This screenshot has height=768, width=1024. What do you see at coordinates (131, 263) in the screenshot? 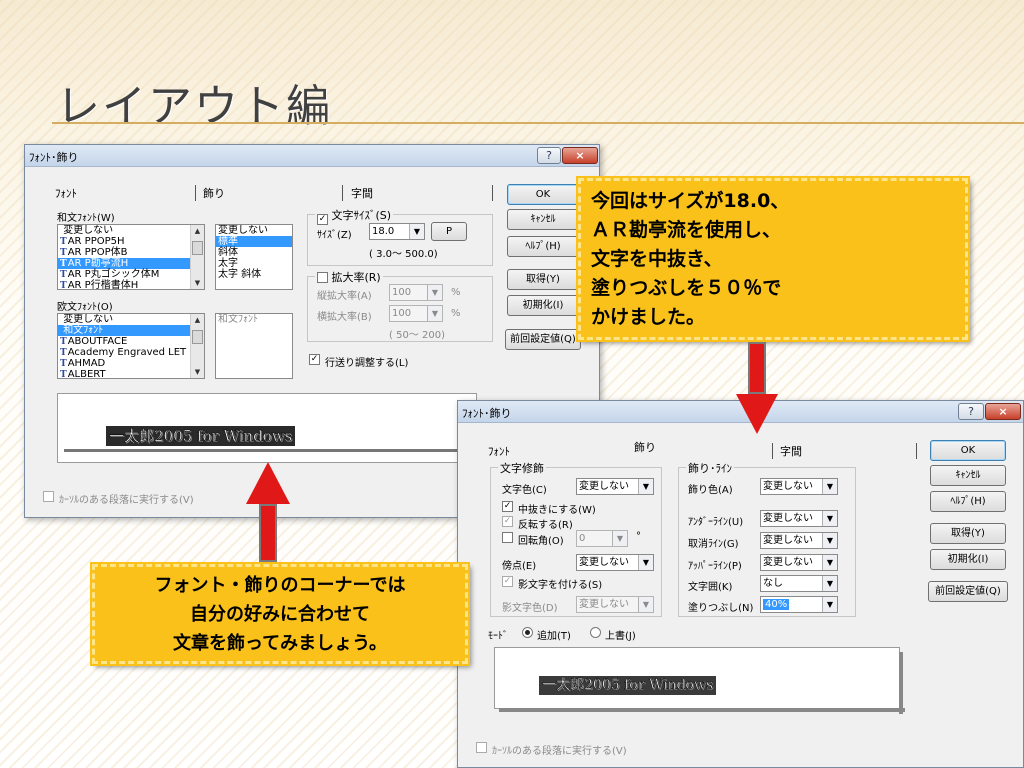
I see `list-item-selected: TAR P勘亭流H` at bounding box center [131, 263].